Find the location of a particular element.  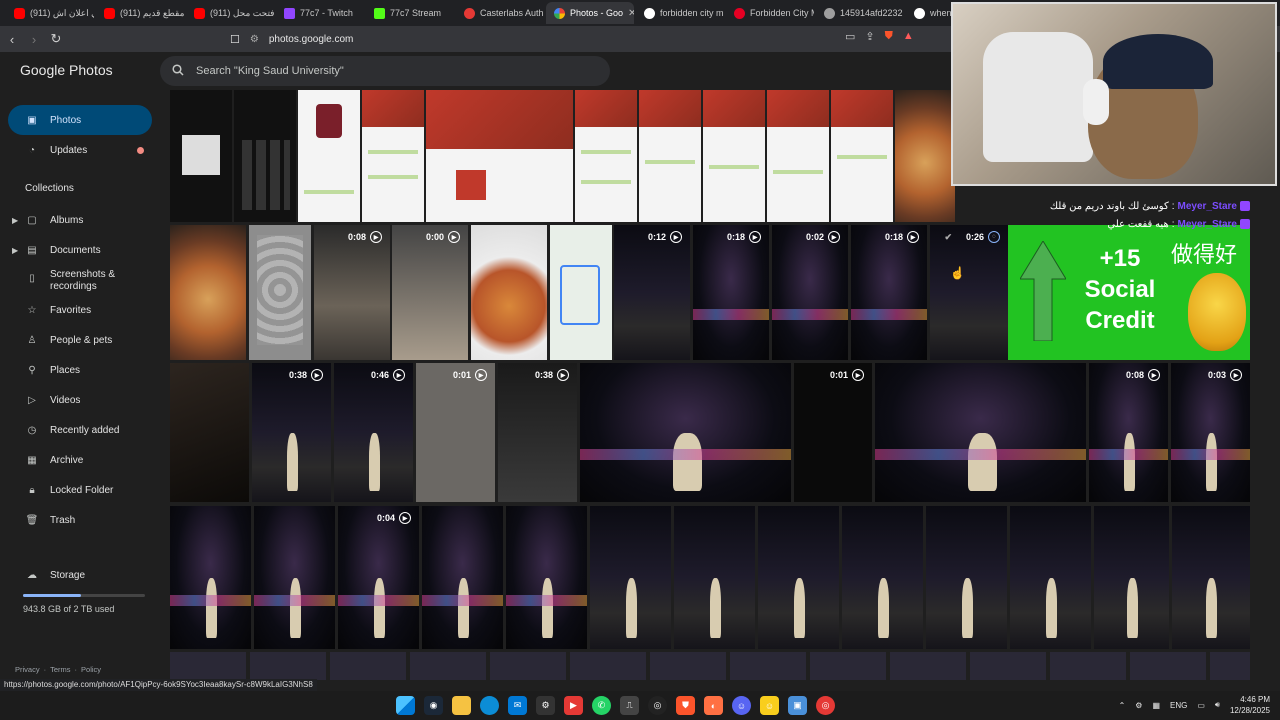

display-icon: ▭ is located at coordinates (1201, 705).